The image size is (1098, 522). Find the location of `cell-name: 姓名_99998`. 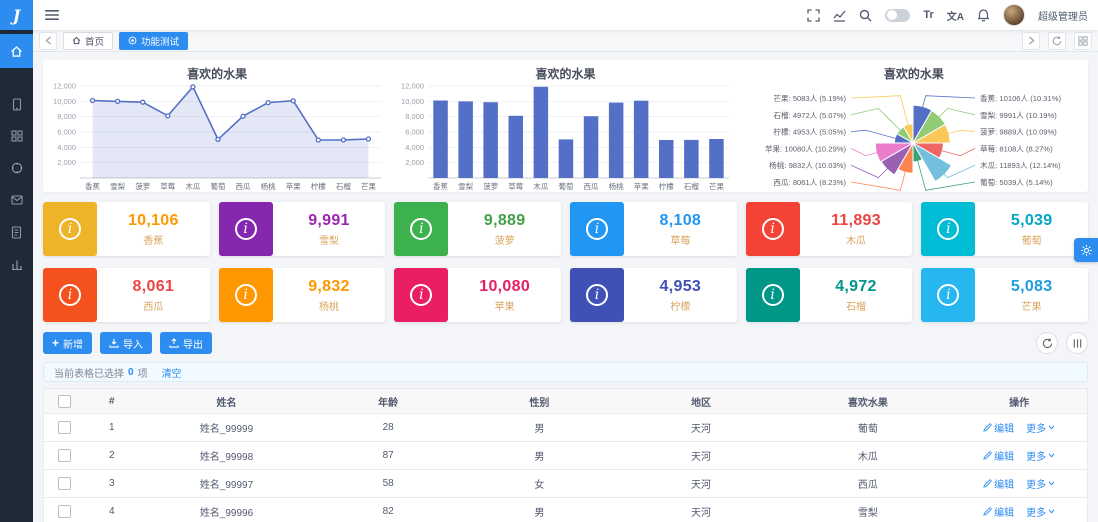

cell-name: 姓名_99998 is located at coordinates (226, 457).